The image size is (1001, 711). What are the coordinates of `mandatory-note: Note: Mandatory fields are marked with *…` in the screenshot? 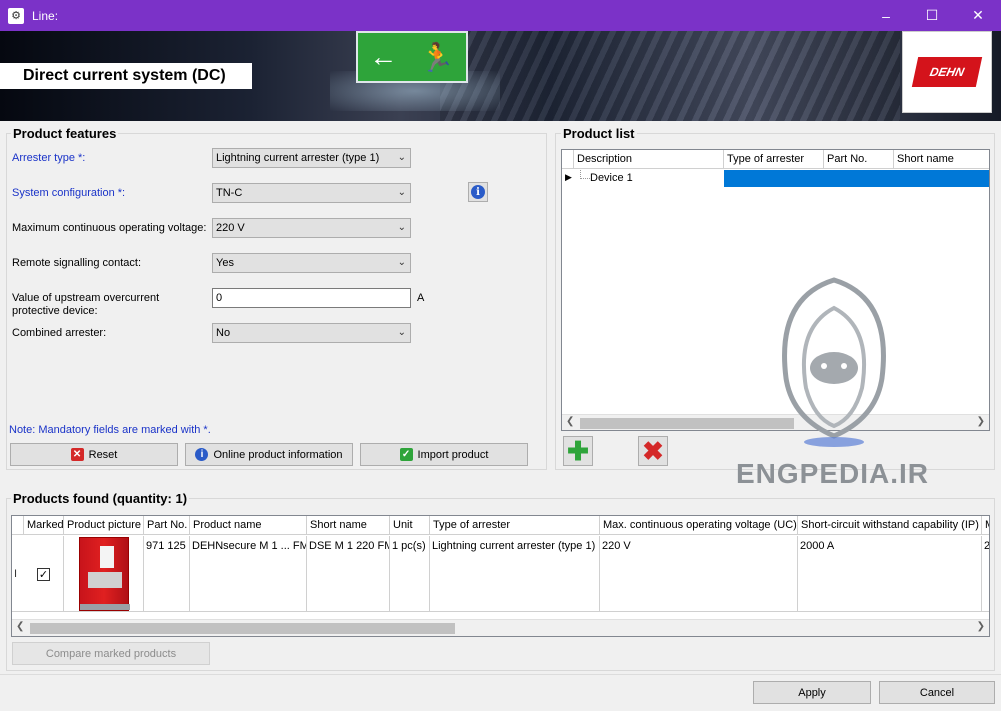 It's located at (110, 430).